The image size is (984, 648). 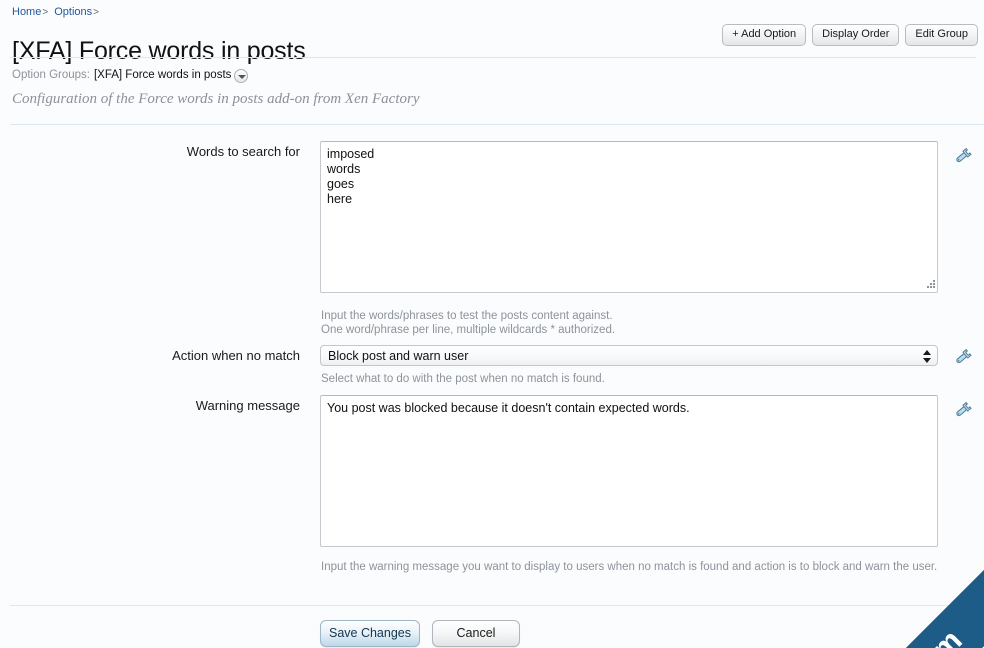 I want to click on field-control-action-when-no-match: Block post and warn user, so click(x=629, y=355).